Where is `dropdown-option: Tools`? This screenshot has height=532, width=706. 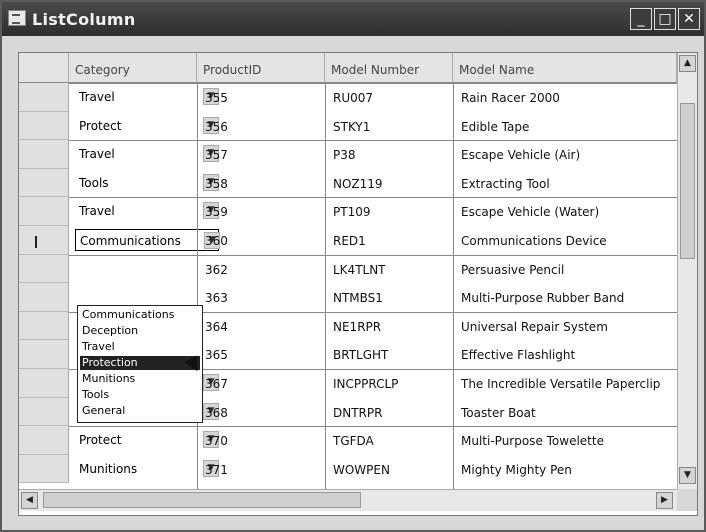 dropdown-option: Tools is located at coordinates (140, 395).